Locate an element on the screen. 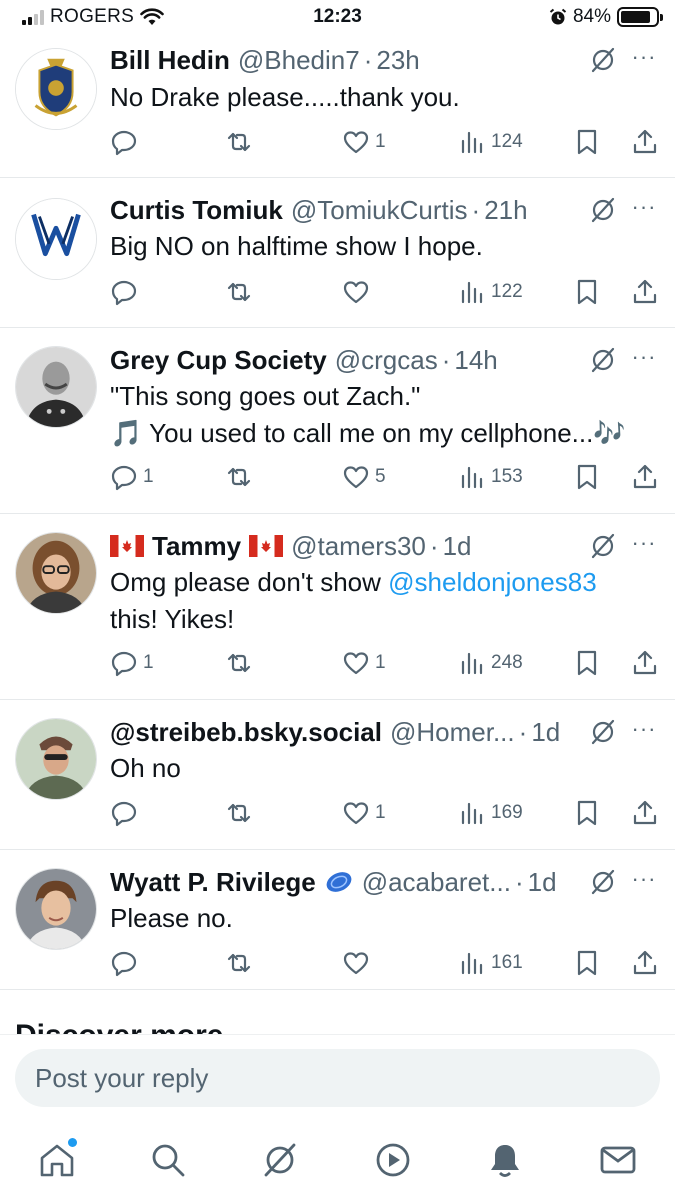 The height and width of the screenshot is (1200, 675). display-name: @streibeb.bsky.social is located at coordinates (246, 732).